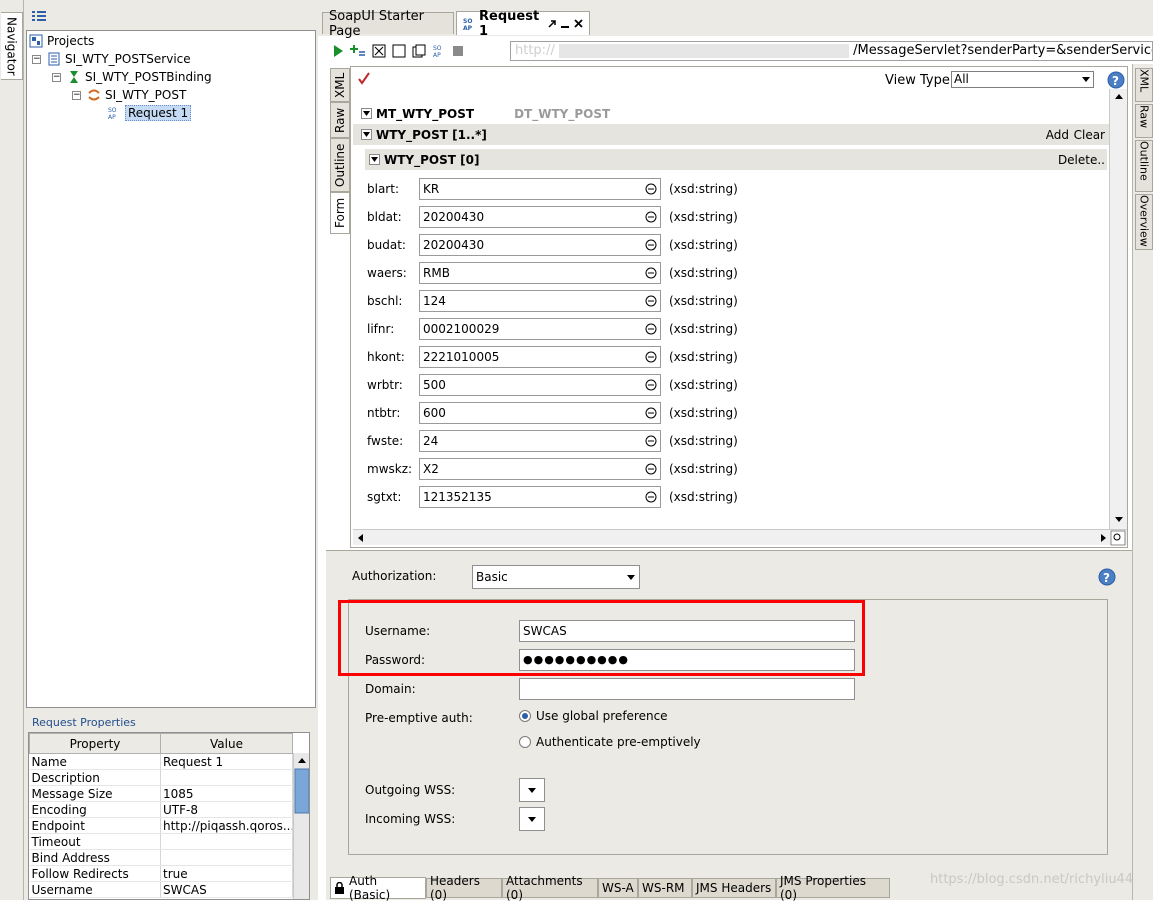 The image size is (1153, 902). What do you see at coordinates (136, 95) in the screenshot?
I see `tree-node-operation: SI_WTY_POST` at bounding box center [136, 95].